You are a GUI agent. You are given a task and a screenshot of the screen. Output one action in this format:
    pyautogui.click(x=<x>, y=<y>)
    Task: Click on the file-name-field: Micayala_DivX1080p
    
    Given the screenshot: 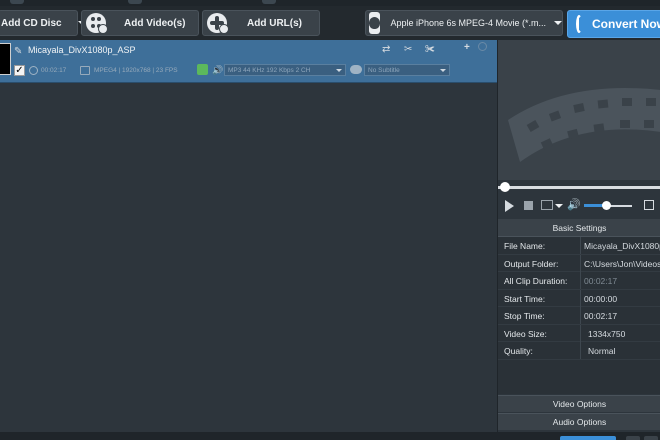 What is the action you would take?
    pyautogui.click(x=622, y=246)
    